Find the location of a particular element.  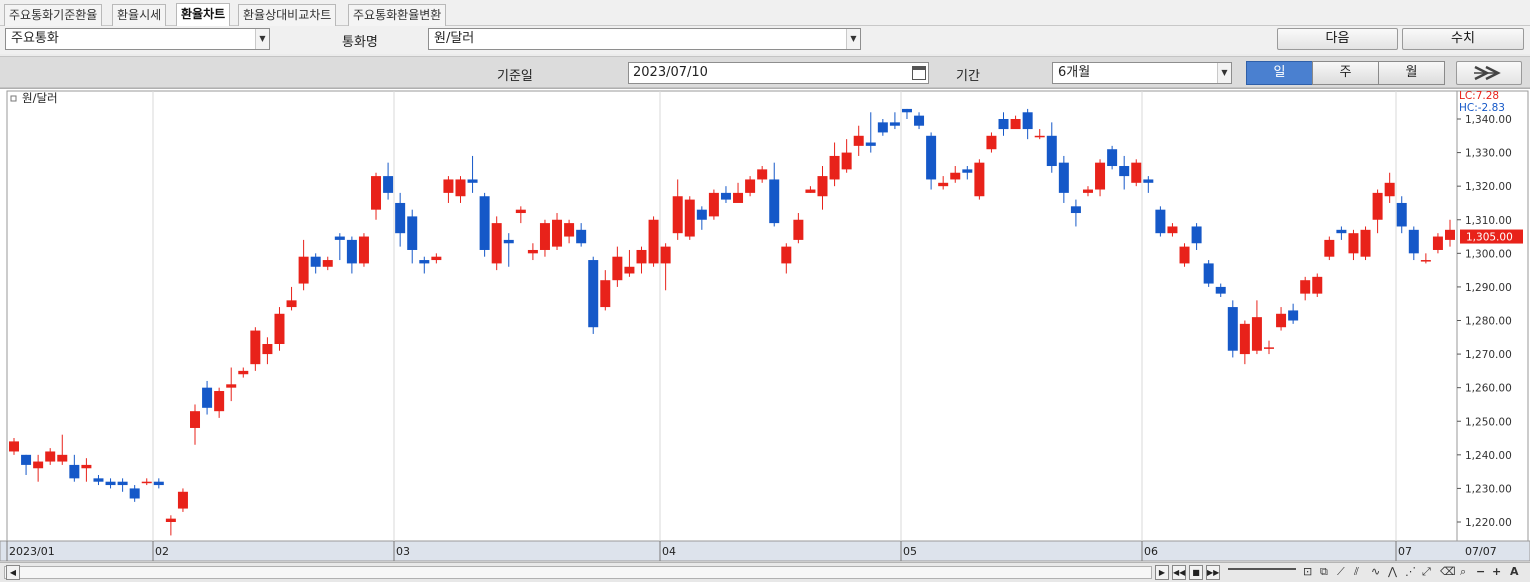

currency-name-select: 원/달러 ▼ is located at coordinates (644, 39).